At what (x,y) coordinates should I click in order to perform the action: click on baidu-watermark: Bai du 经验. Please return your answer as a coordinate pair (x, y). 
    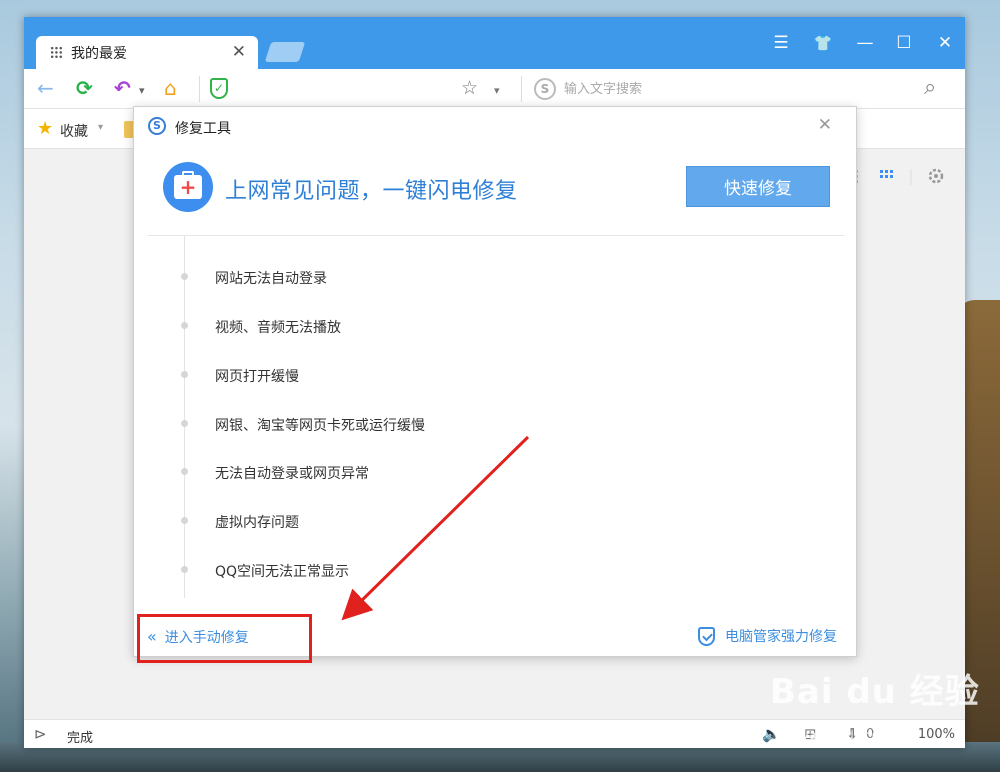
    Looking at the image, I should click on (875, 692).